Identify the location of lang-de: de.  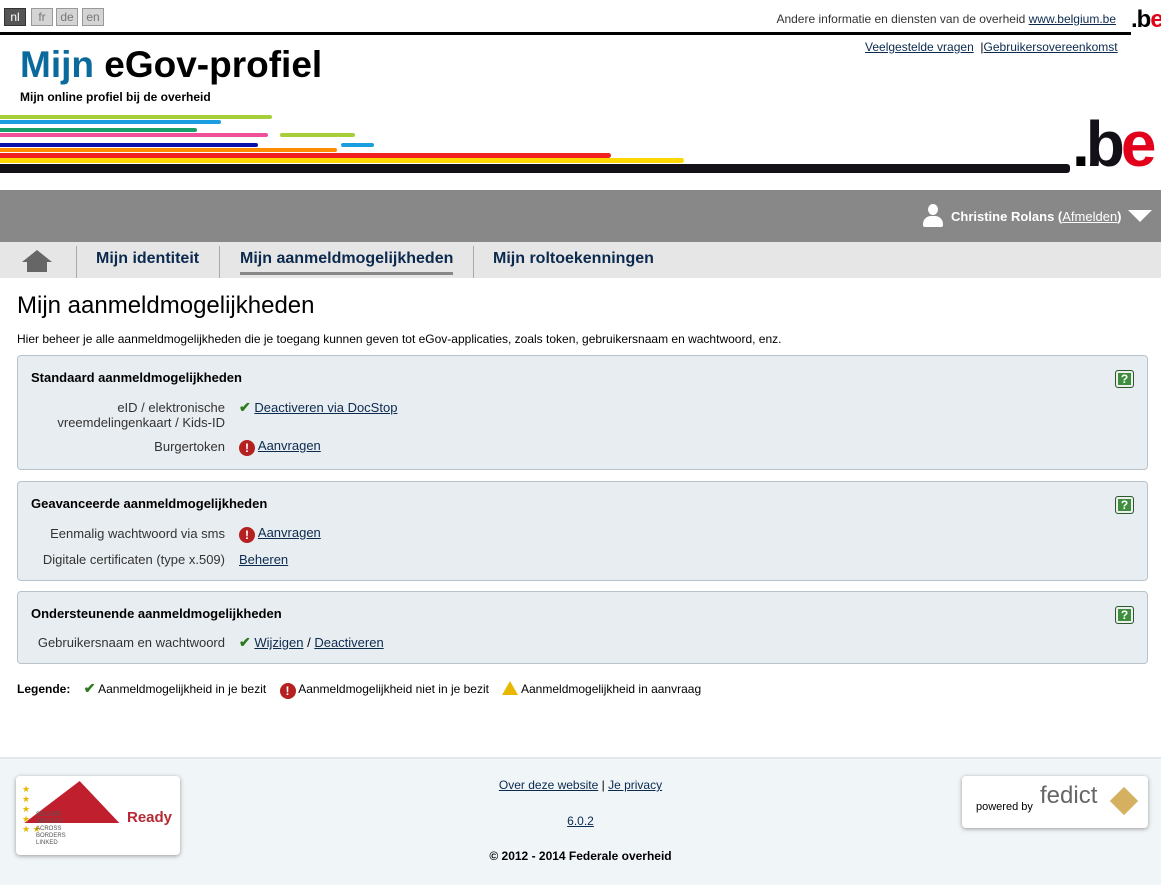
(67, 17).